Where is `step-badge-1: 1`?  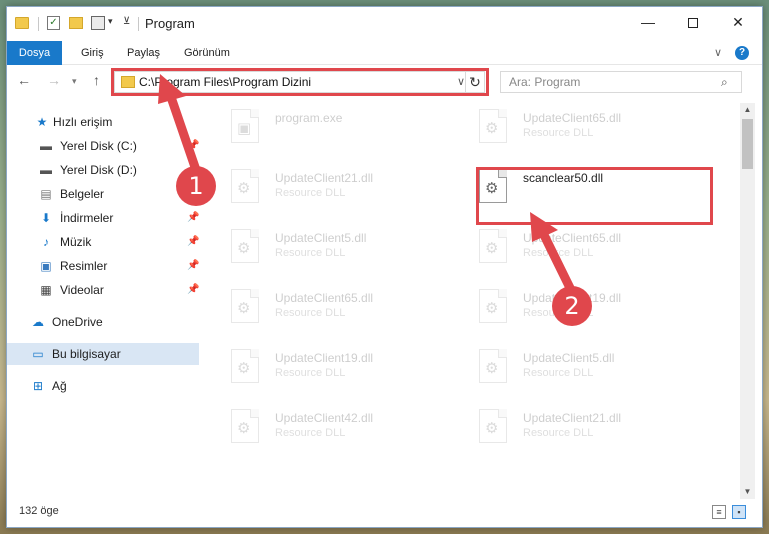
step-badge-1: 1 is located at coordinates (196, 186).